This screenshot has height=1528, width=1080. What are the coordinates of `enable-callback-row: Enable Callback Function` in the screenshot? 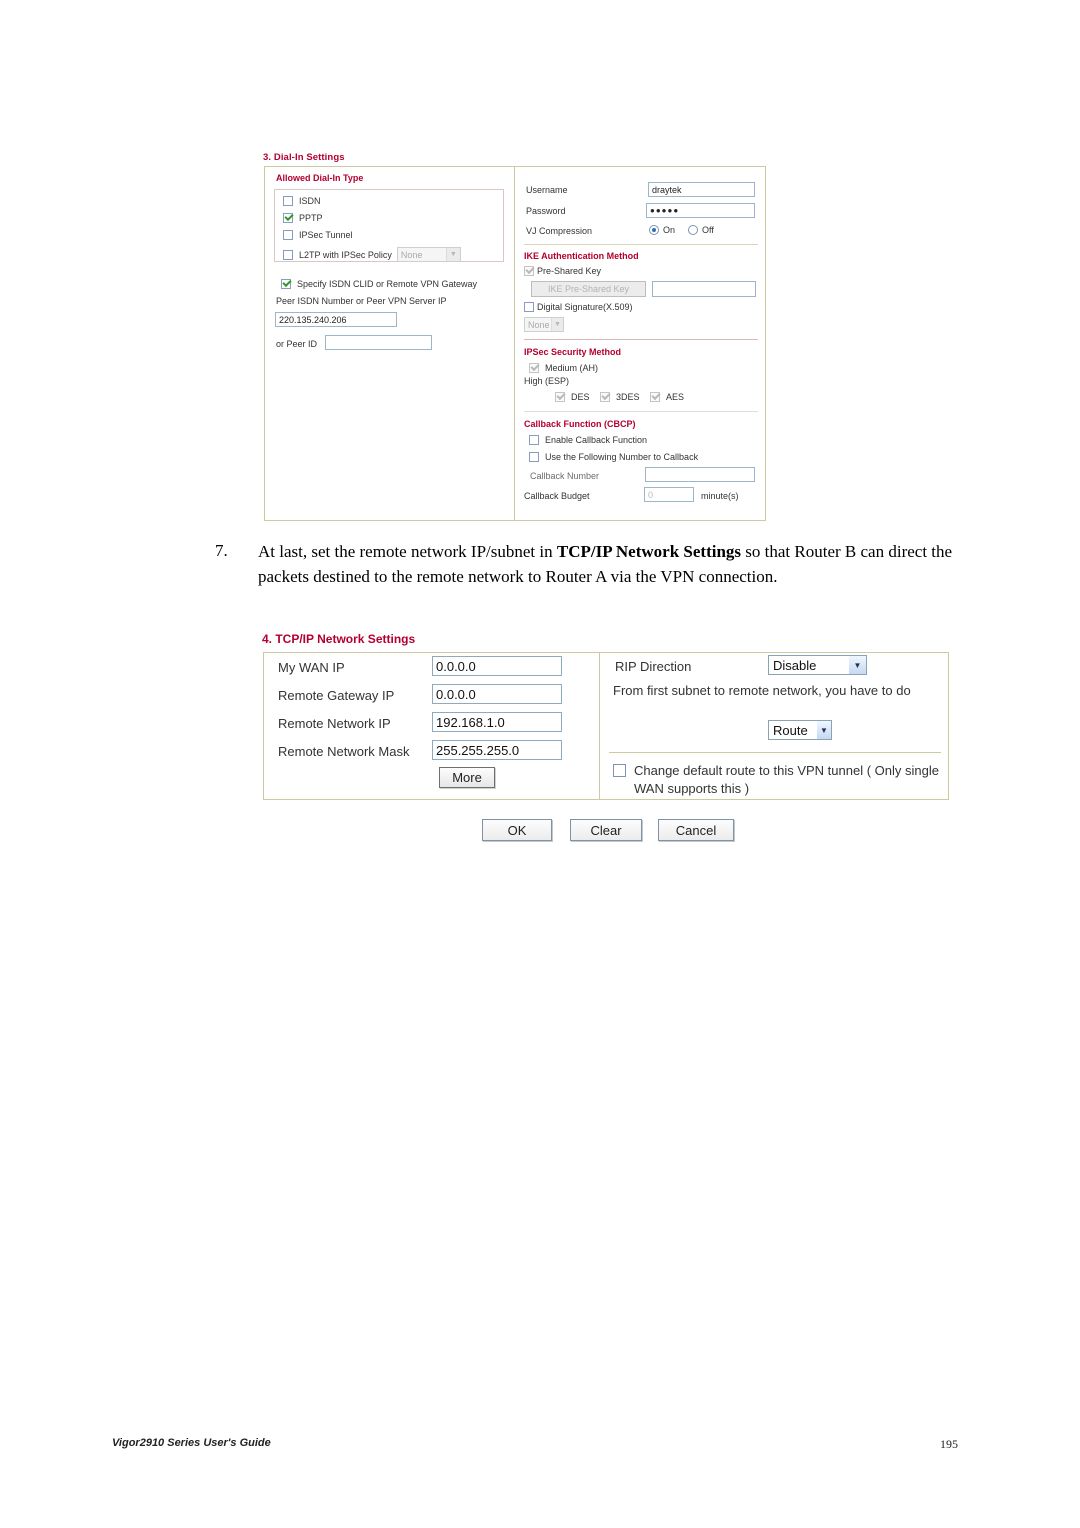 It's located at (588, 440).